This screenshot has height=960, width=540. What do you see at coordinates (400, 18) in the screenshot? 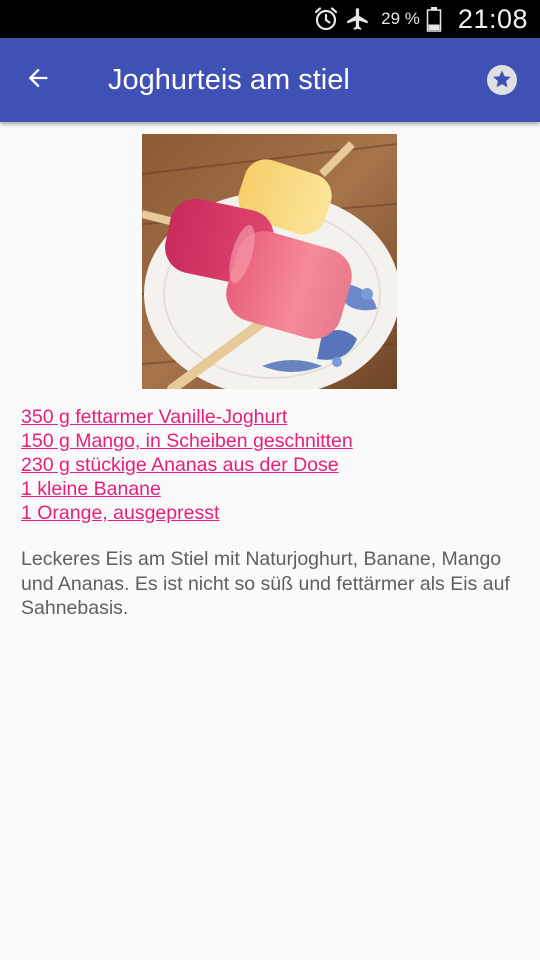
I see `battery-percent: 29 %` at bounding box center [400, 18].